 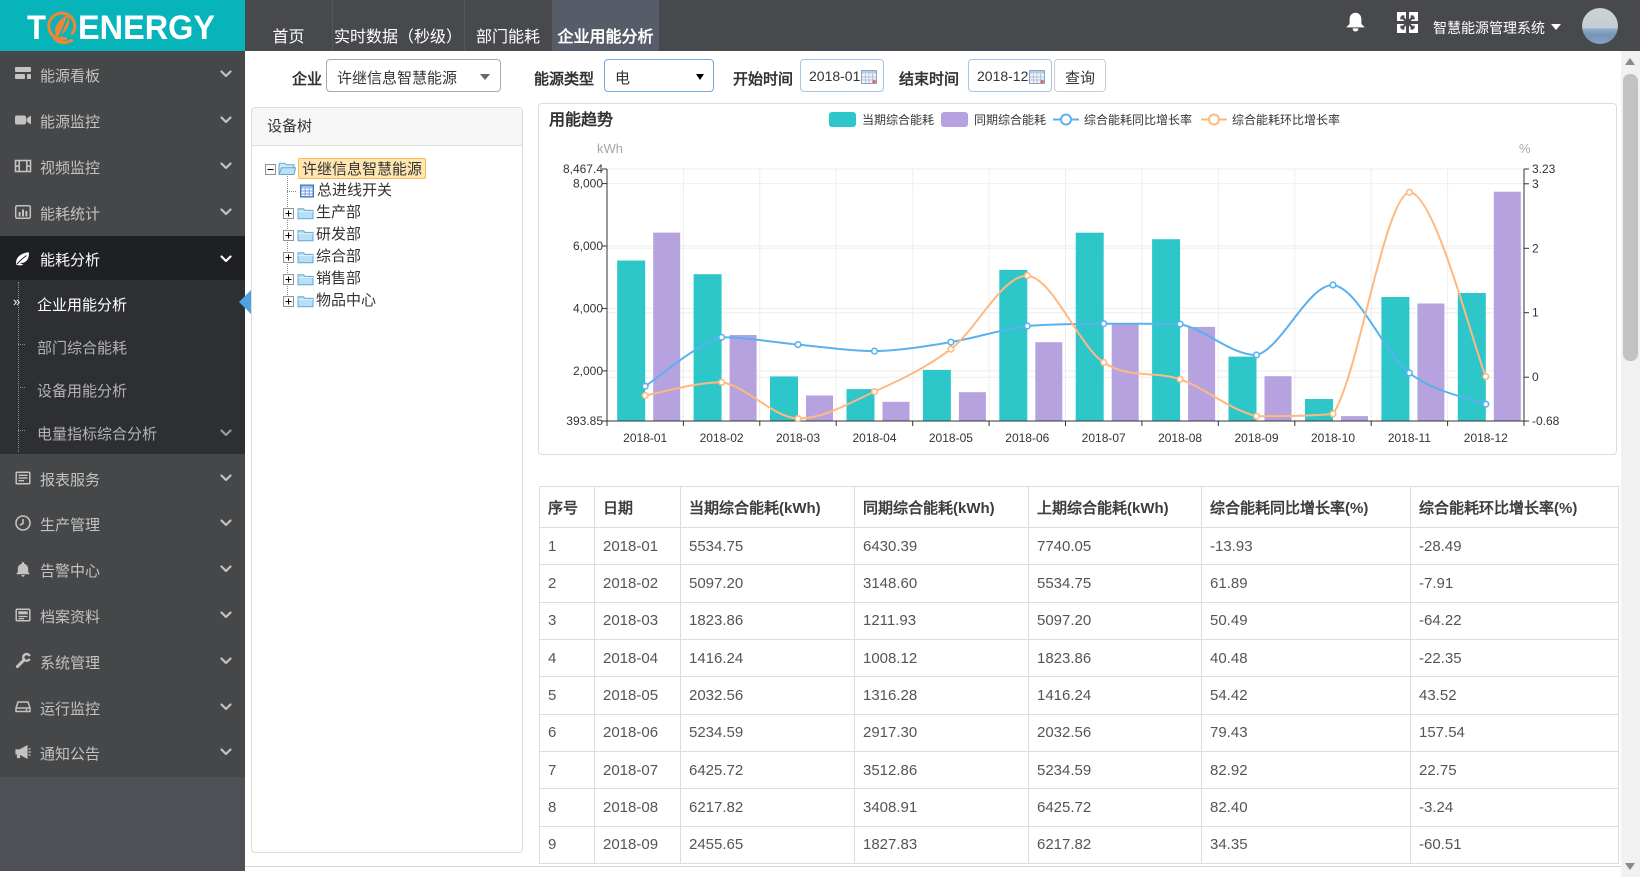 I want to click on svg-text: 2018-05, so click(x=951, y=438).